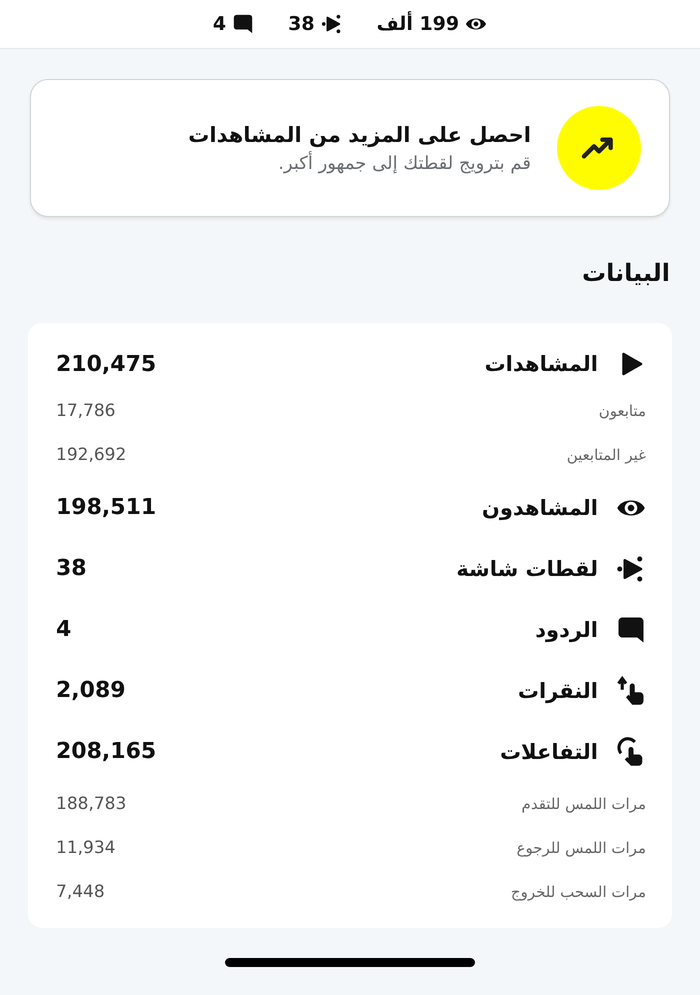 This screenshot has width=700, height=995. Describe the element at coordinates (86, 411) in the screenshot. I see `sub-metric-value: 17,786` at that location.